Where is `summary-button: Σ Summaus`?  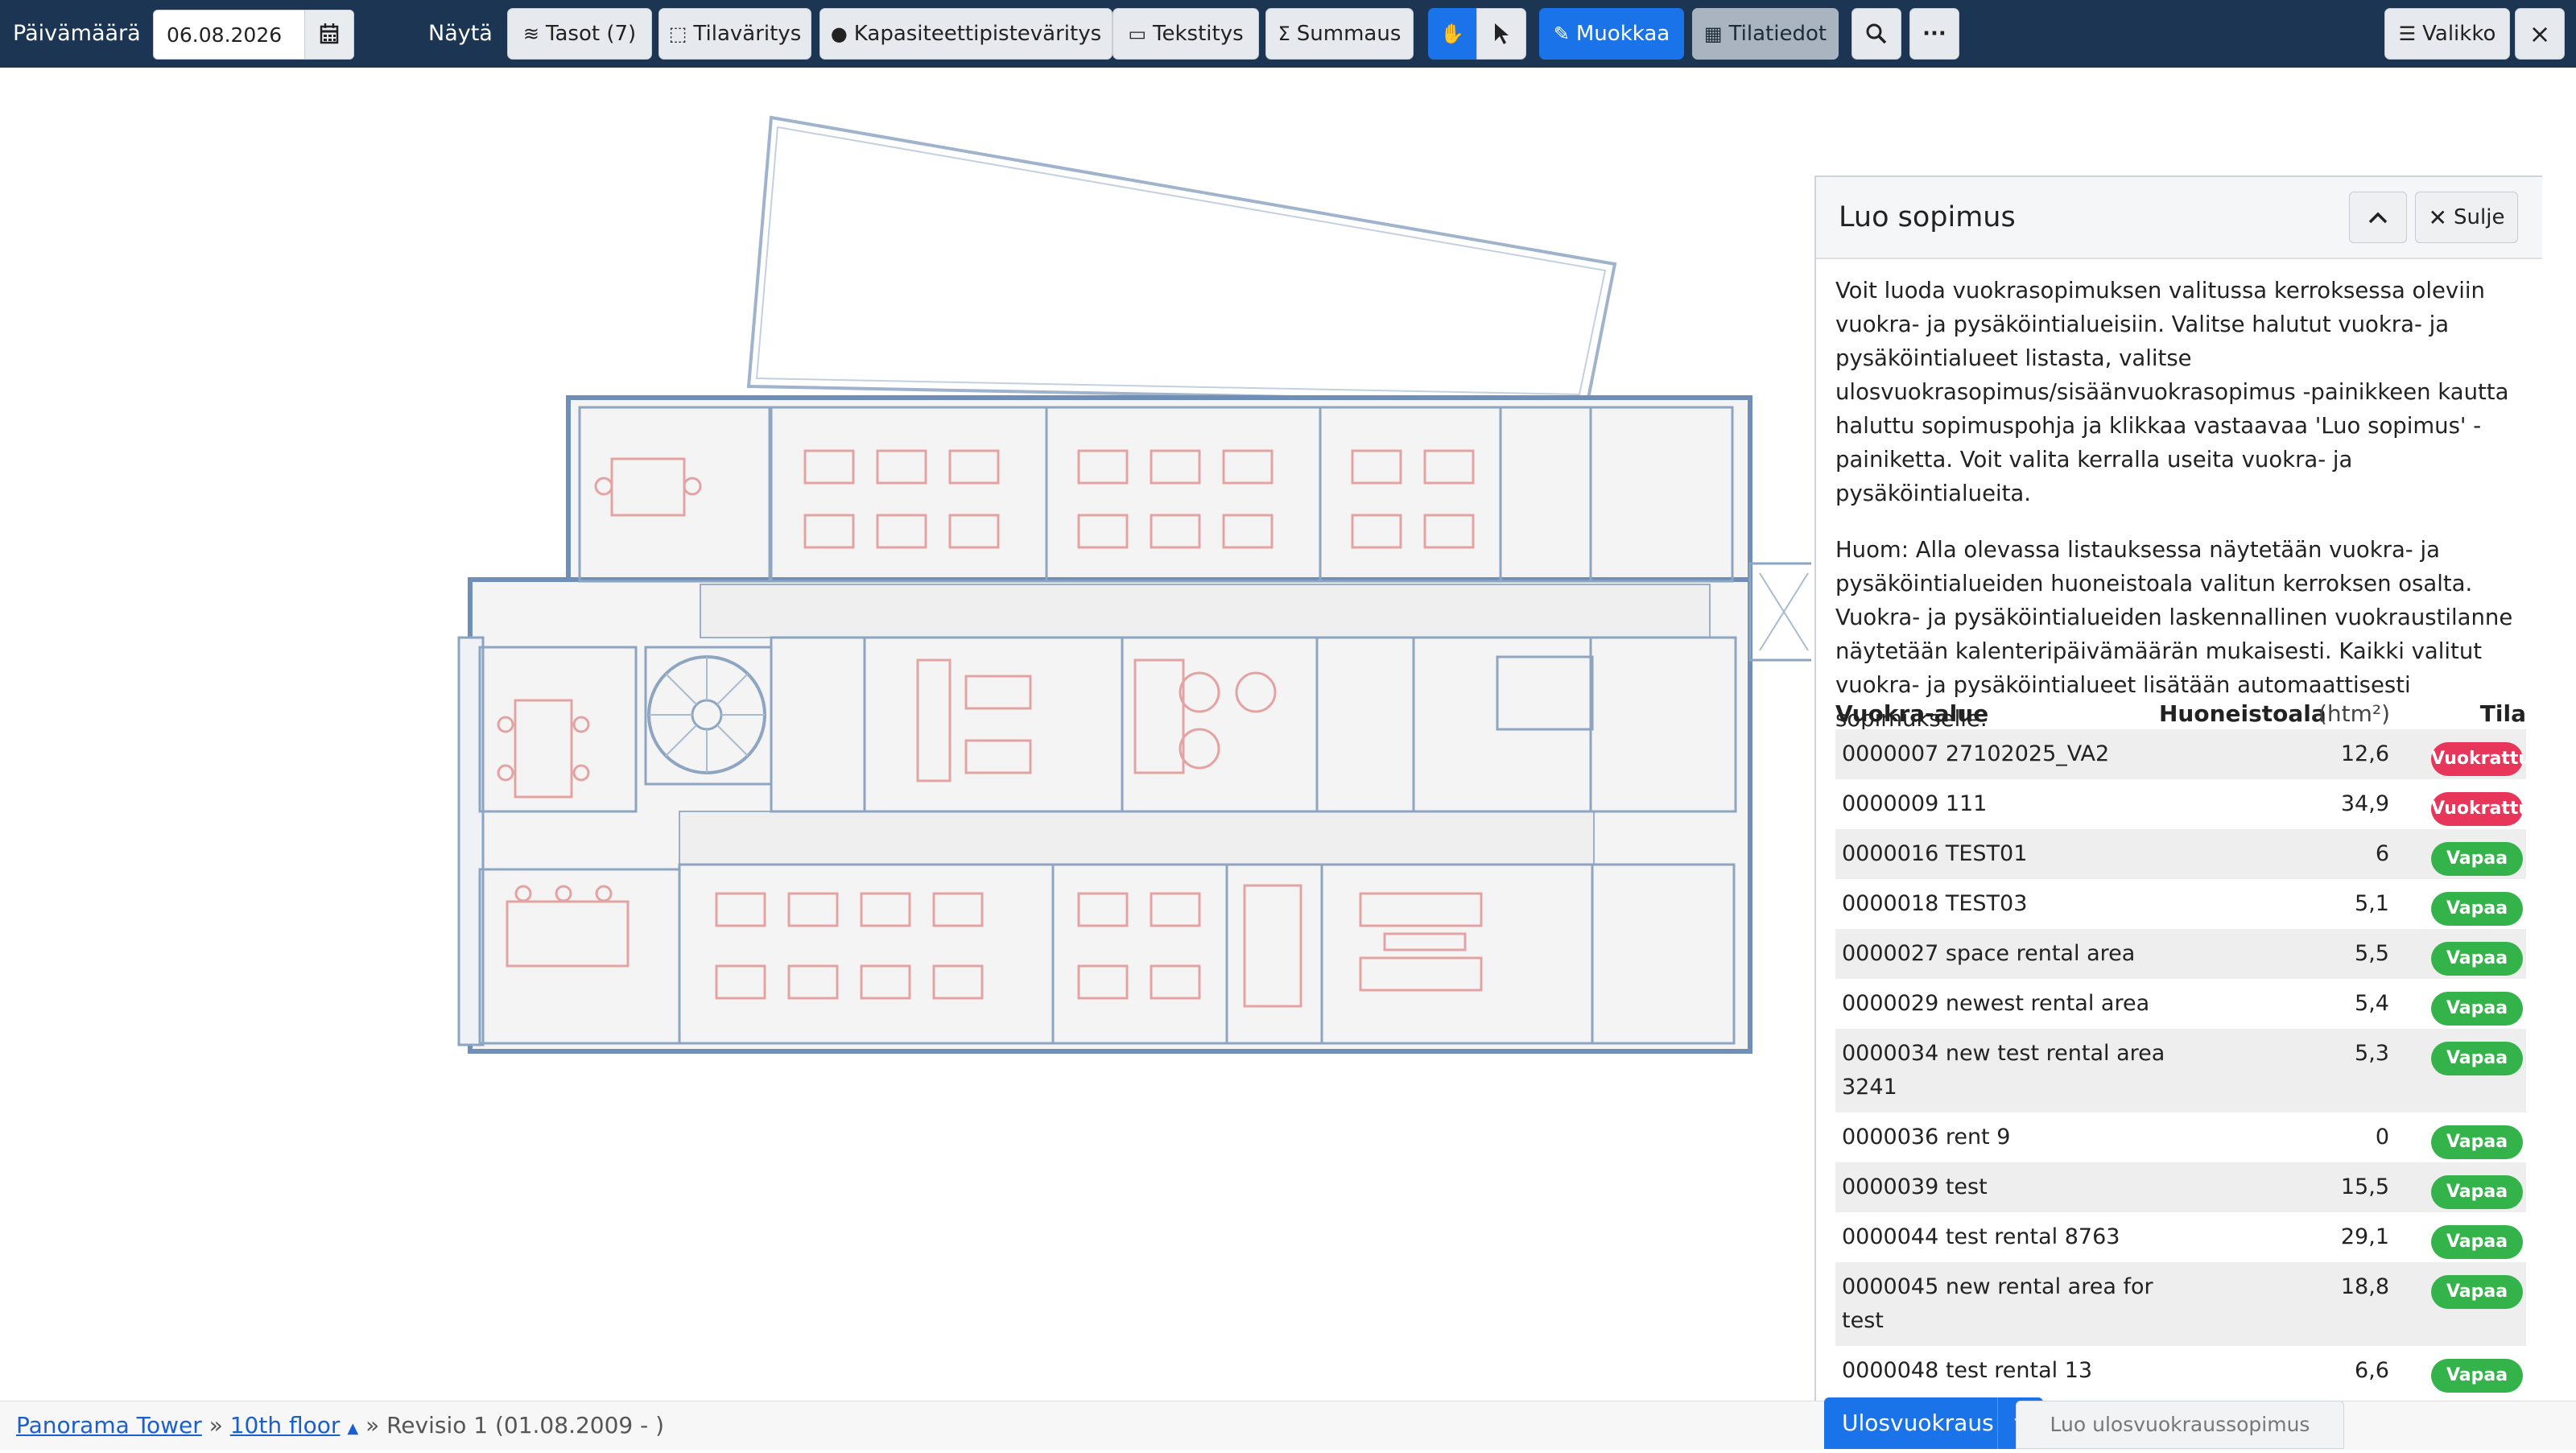 summary-button: Σ Summaus is located at coordinates (1339, 34).